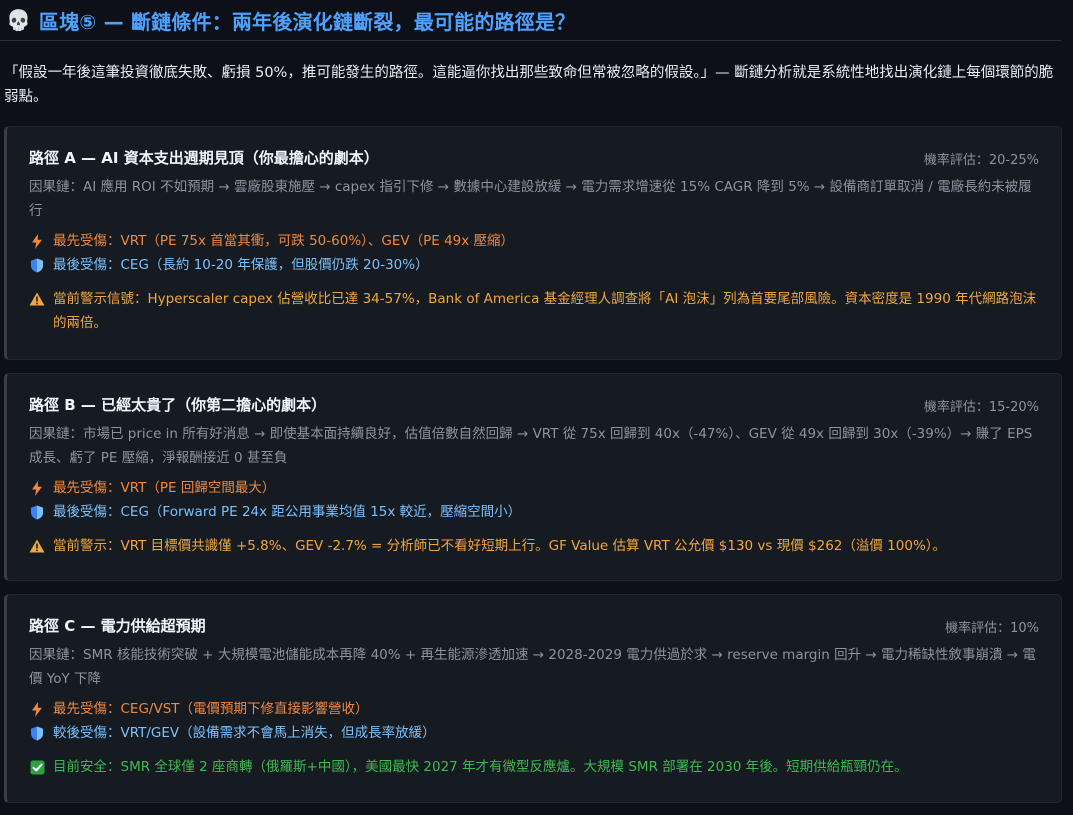 The height and width of the screenshot is (815, 1073). Describe the element at coordinates (241, 265) in the screenshot. I see `last-hit-text: 最後受傷：CEG（長約 10-20 年保護，但股價仍跌 20-30%）` at that location.